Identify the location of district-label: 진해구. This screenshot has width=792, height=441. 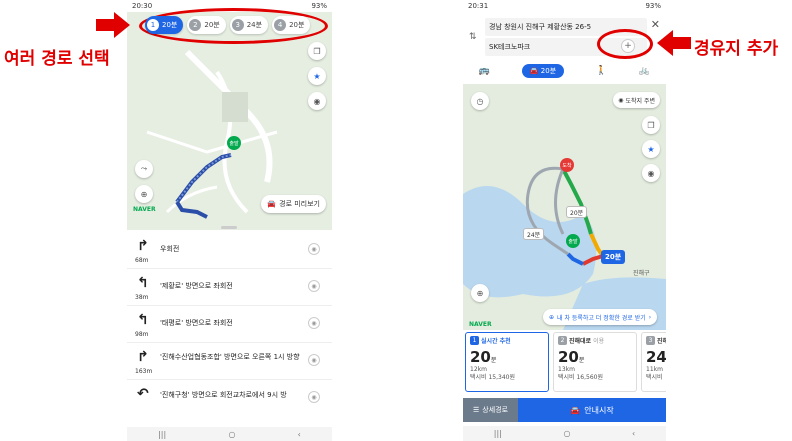
(641, 273).